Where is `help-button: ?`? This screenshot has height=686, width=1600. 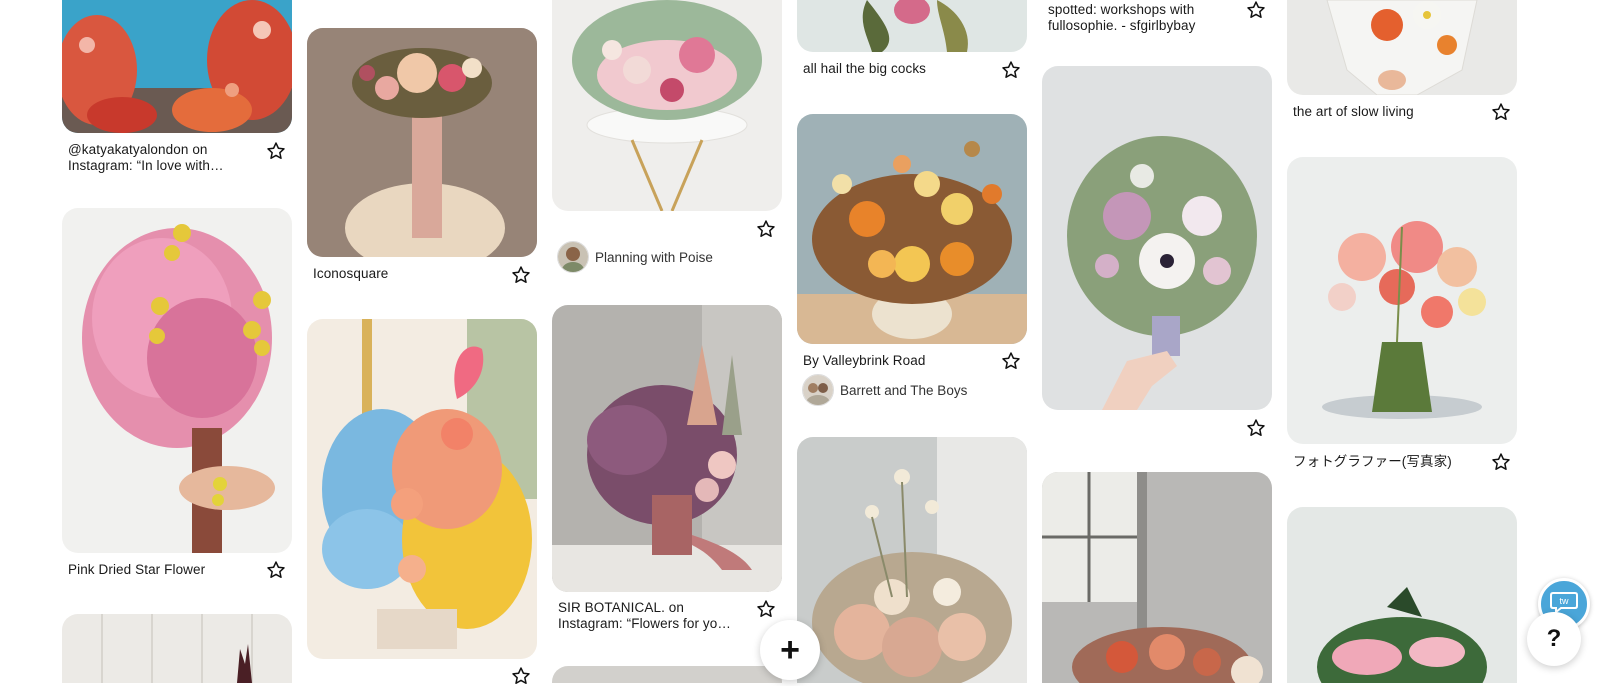
help-button: ? is located at coordinates (1554, 639).